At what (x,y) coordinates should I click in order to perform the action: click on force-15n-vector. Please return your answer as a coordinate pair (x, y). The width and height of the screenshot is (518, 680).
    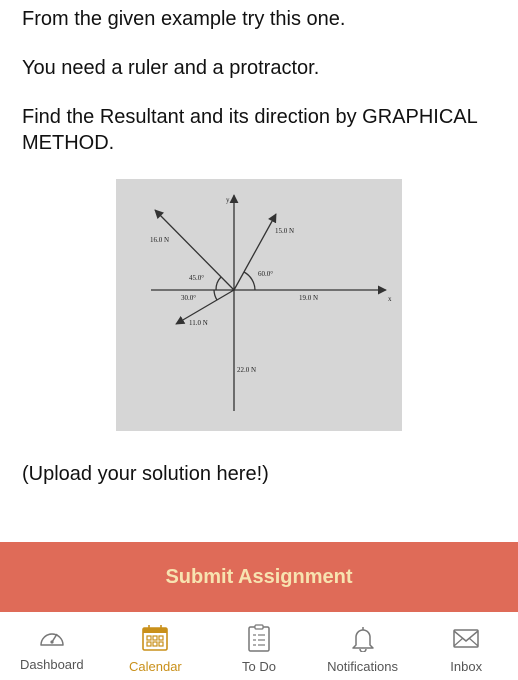
    Looking at the image, I should click on (255, 252).